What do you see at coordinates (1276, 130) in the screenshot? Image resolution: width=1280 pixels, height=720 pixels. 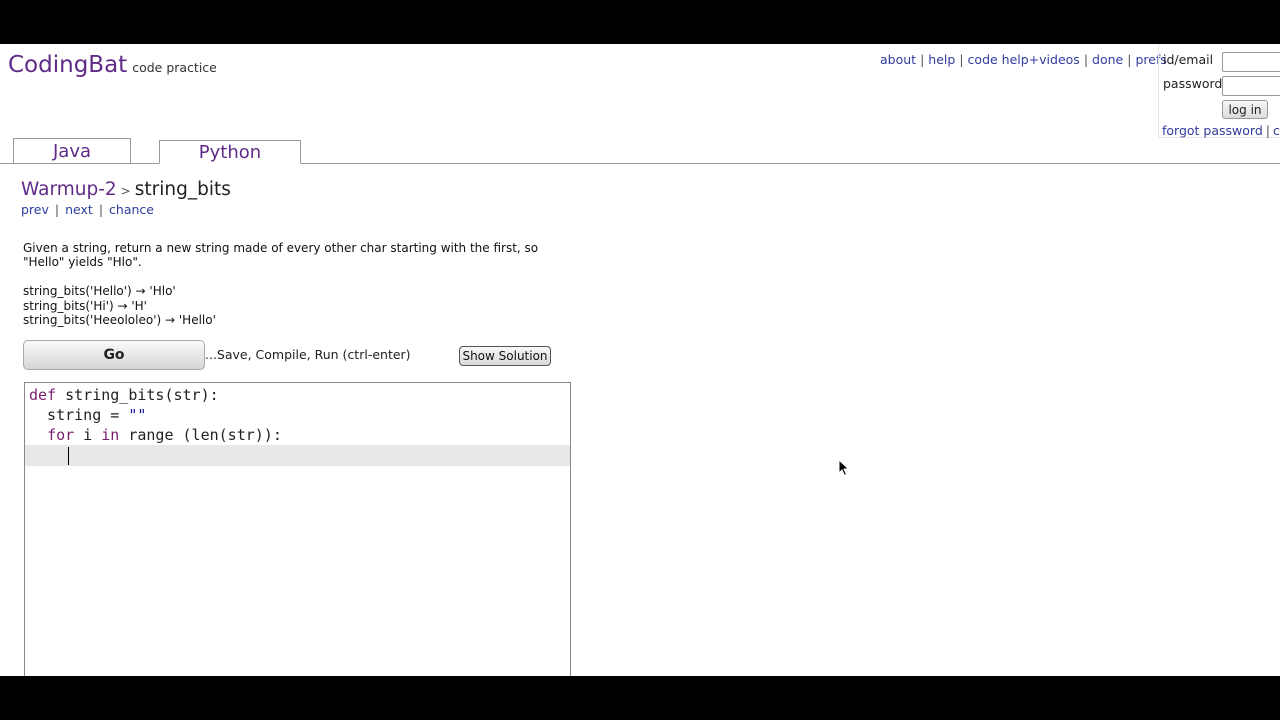 I see `create-account-link: cr` at bounding box center [1276, 130].